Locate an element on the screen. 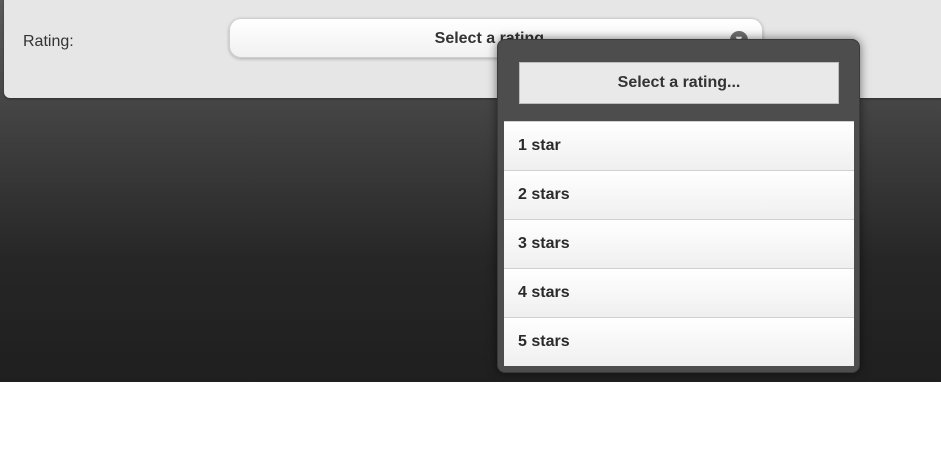 The height and width of the screenshot is (450, 941). rating-option-2: 2 stars is located at coordinates (679, 194).